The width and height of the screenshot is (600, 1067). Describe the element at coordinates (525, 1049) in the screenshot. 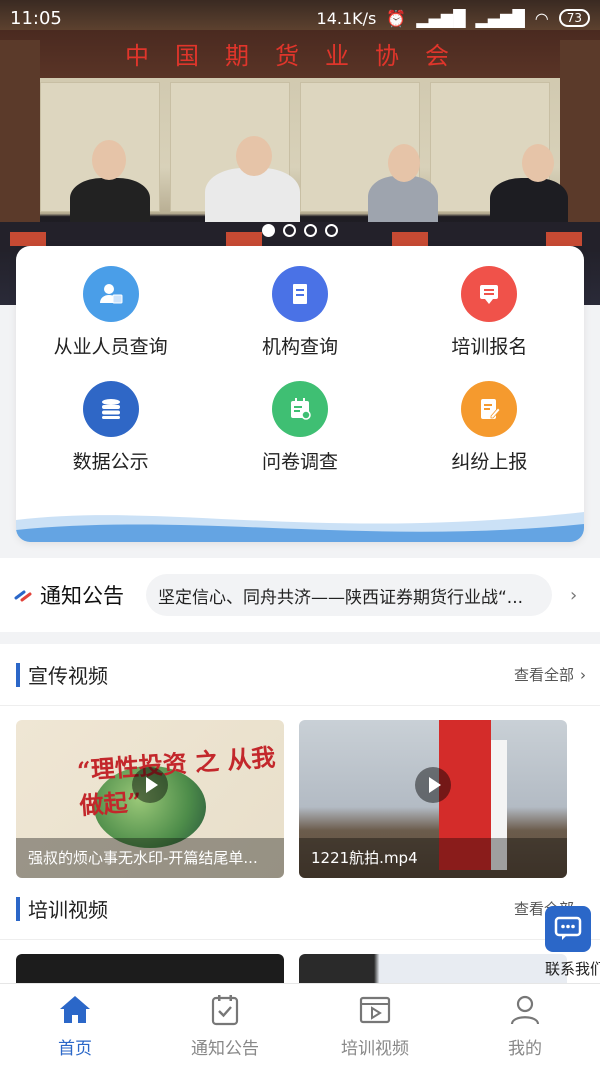

I see `tab-label: 我的` at that location.